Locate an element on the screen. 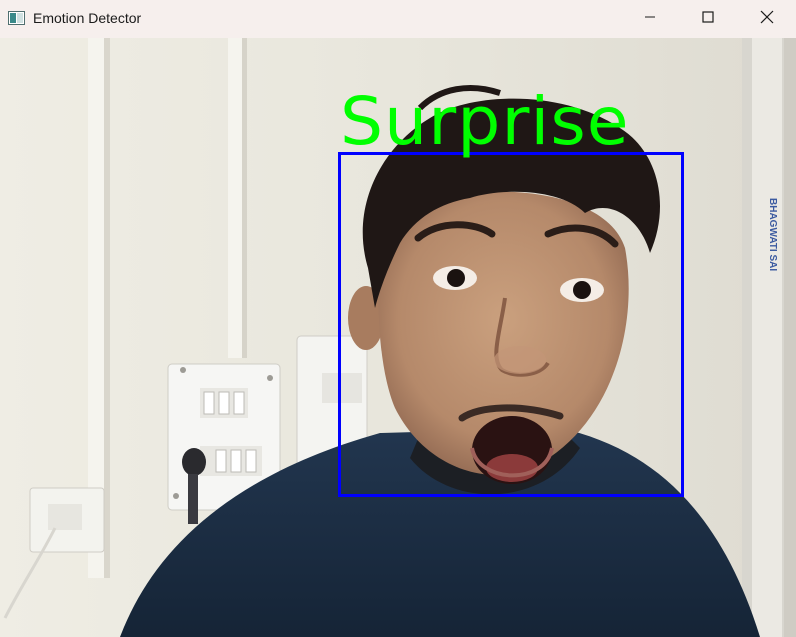 This screenshot has height=637, width=796. maximize-icon is located at coordinates (708, 19).